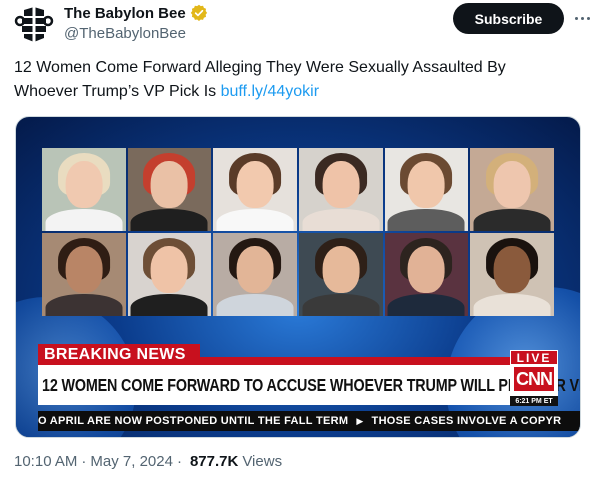  I want to click on play-arrow-icon: ▶, so click(360, 420).